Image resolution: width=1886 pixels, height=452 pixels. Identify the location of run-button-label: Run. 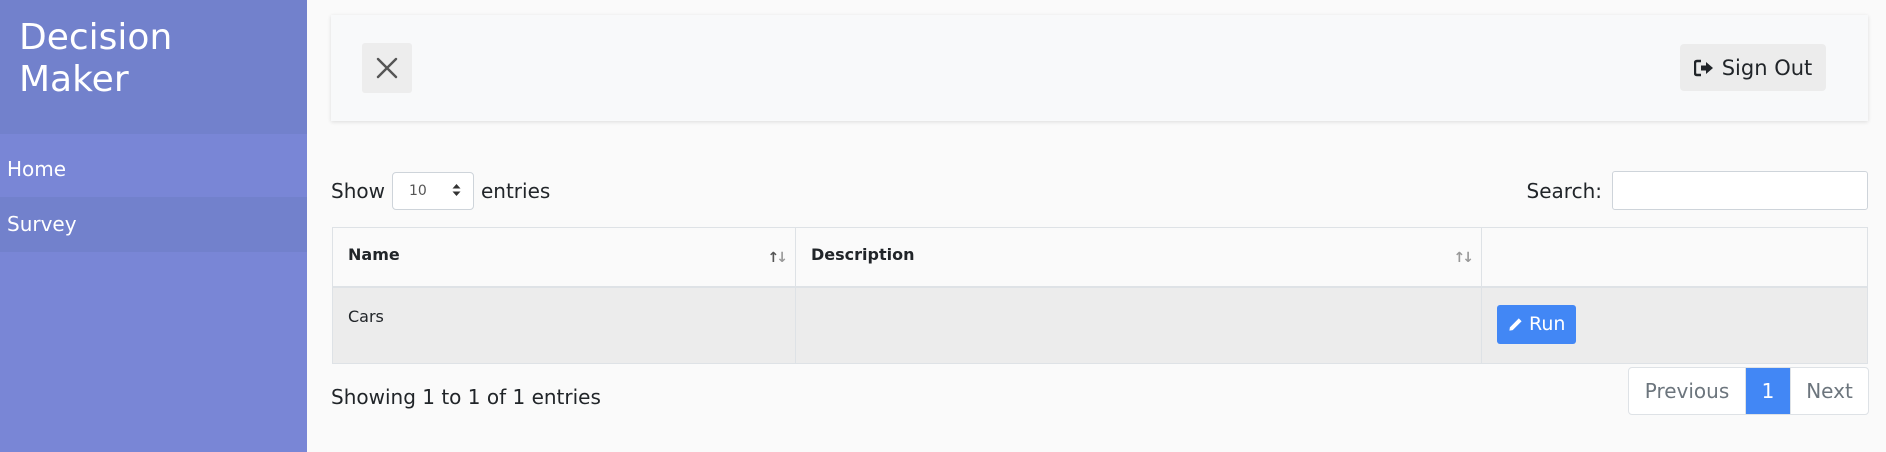
(1547, 324).